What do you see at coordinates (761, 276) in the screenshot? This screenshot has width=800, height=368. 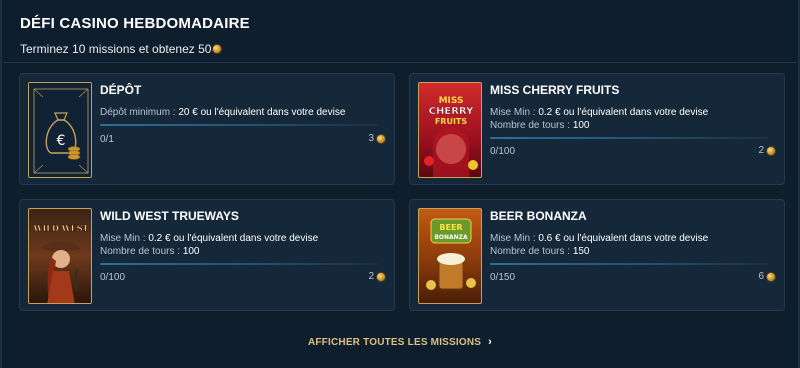 I see `reward-amount: 6` at bounding box center [761, 276].